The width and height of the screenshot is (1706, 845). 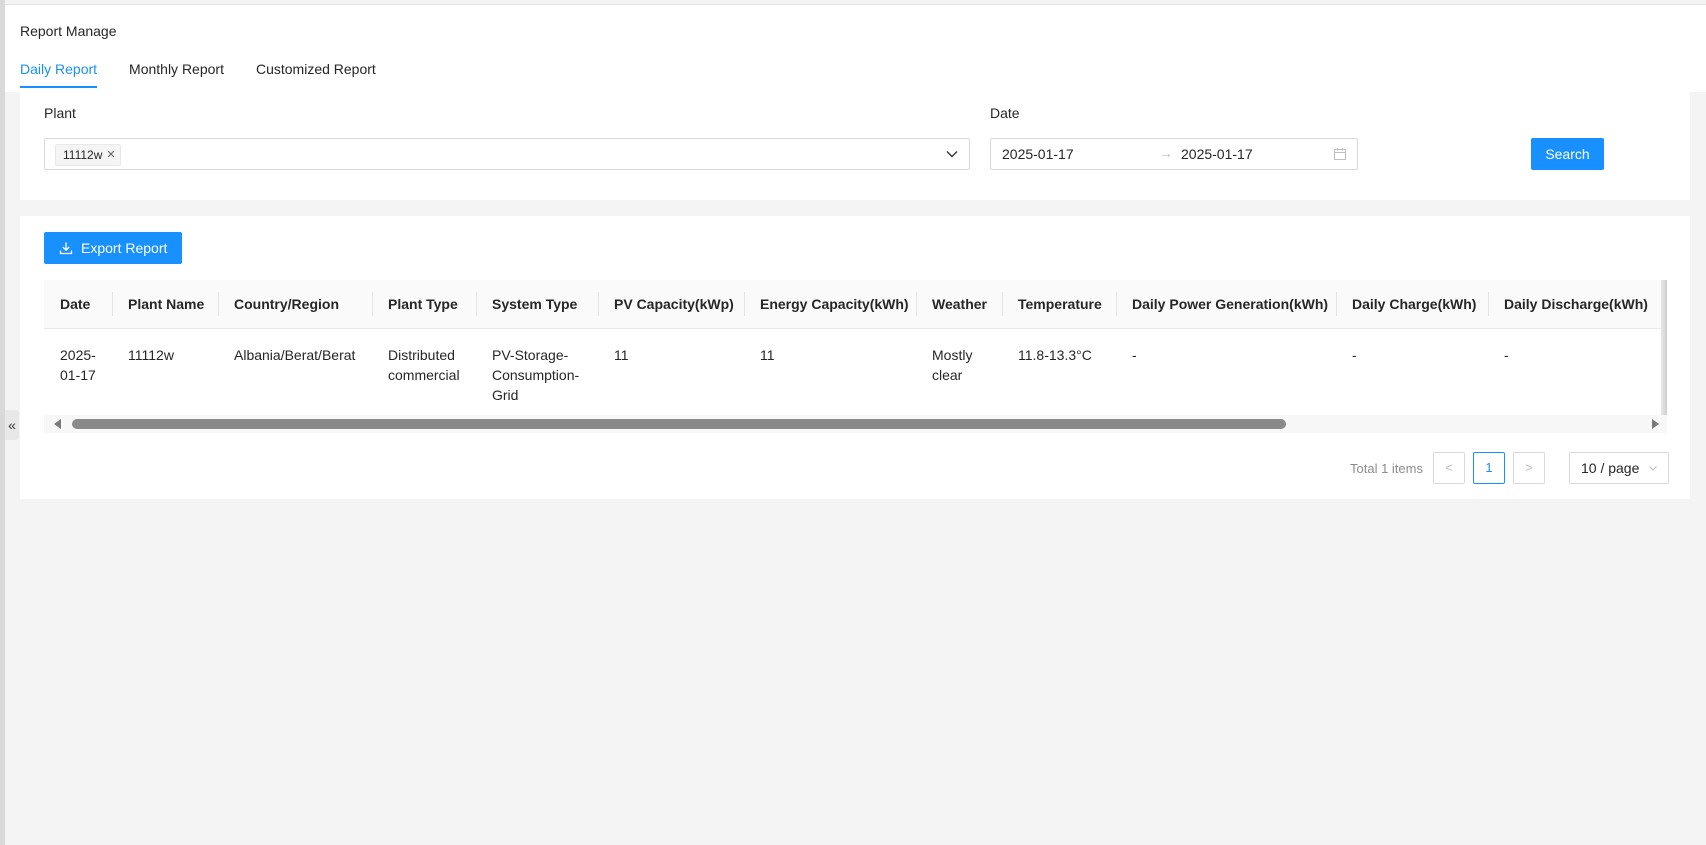 What do you see at coordinates (1664, 356) in the screenshot?
I see `table-fixed-edge-shadow` at bounding box center [1664, 356].